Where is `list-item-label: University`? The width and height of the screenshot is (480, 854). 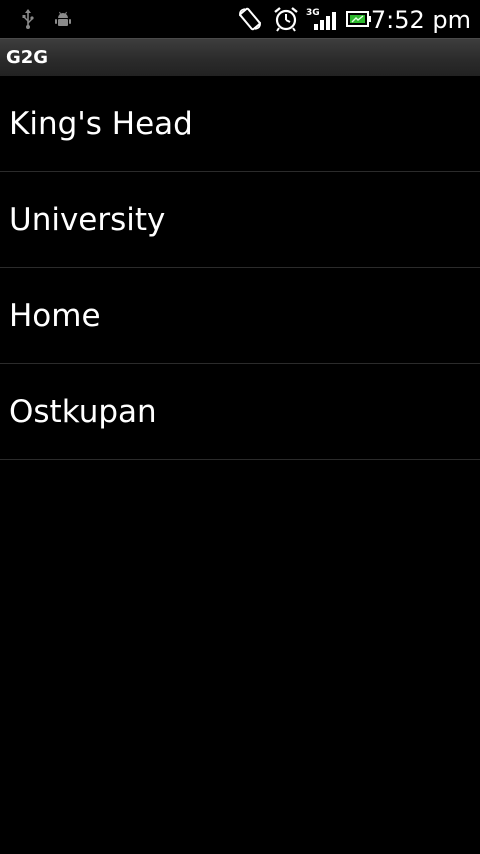 list-item-label: University is located at coordinates (87, 219).